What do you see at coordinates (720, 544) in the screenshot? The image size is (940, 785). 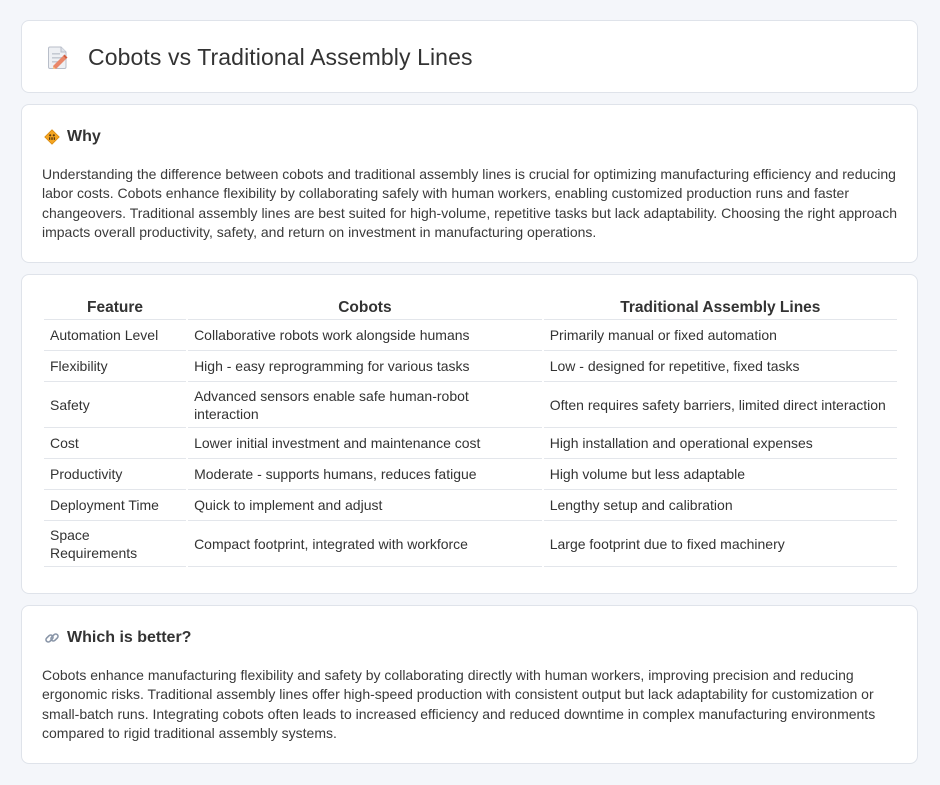 I see `traditional-cell: Large footprint due to fixed machinery` at bounding box center [720, 544].